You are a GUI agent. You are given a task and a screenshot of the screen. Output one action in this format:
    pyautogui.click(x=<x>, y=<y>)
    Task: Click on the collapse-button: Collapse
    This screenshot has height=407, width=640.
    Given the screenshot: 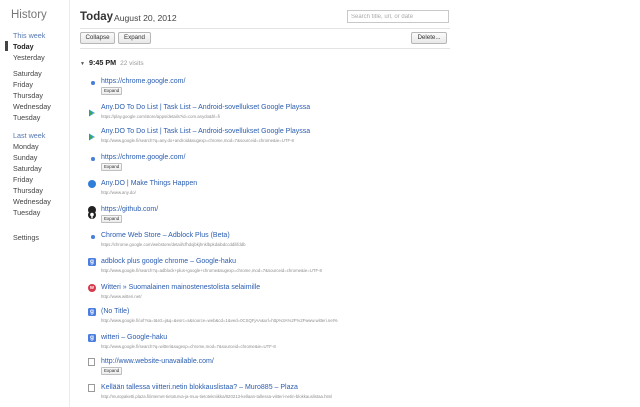 What is the action you would take?
    pyautogui.click(x=97, y=38)
    